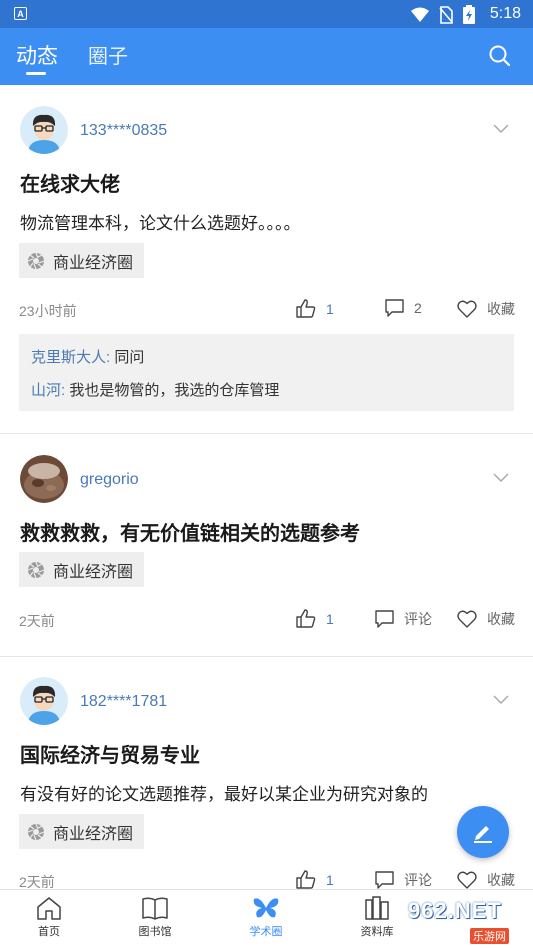  What do you see at coordinates (37, 621) in the screenshot?
I see `post-time: 2天前` at bounding box center [37, 621].